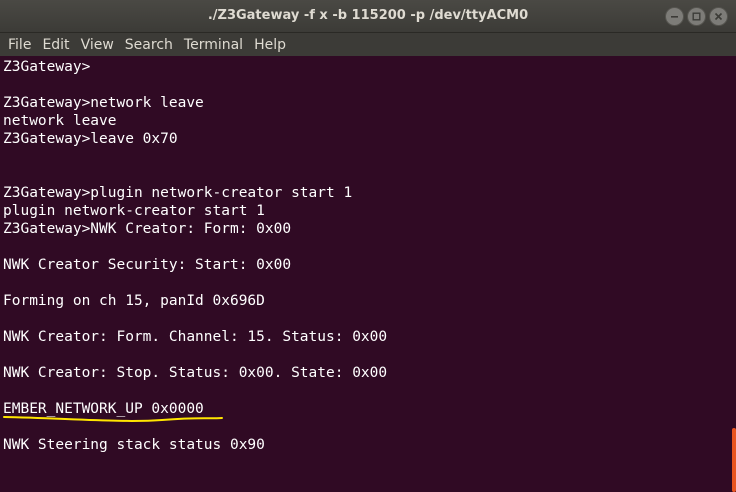  Describe the element at coordinates (368, 44) in the screenshot. I see `menu-bar: File Edit View Search Terminal Help` at that location.